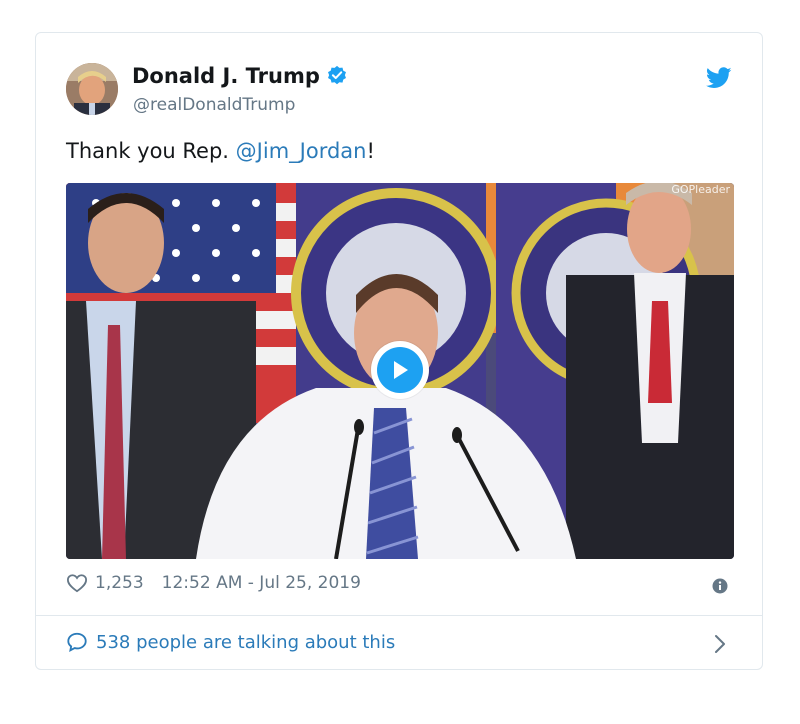 This screenshot has width=800, height=724. What do you see at coordinates (261, 583) in the screenshot?
I see `timestamp: 12:52 AM - Jul 25, 2019` at bounding box center [261, 583].